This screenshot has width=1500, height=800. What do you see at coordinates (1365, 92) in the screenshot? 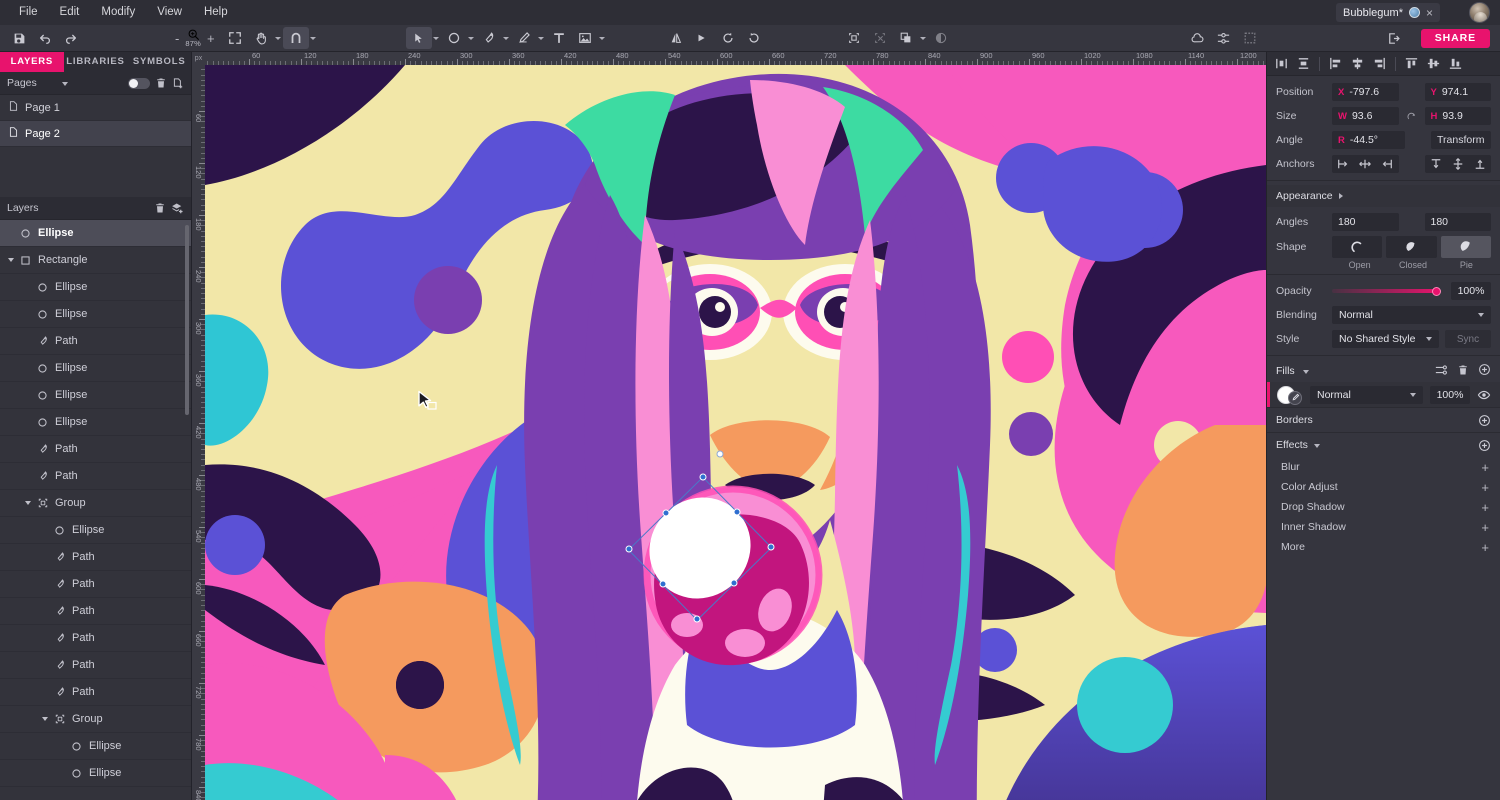
I see `position-x-input: X -797.6` at bounding box center [1365, 92].